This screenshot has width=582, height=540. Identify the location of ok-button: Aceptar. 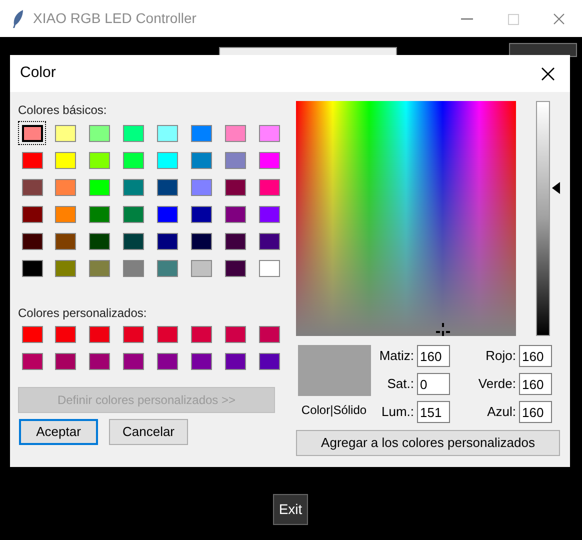
(58, 432).